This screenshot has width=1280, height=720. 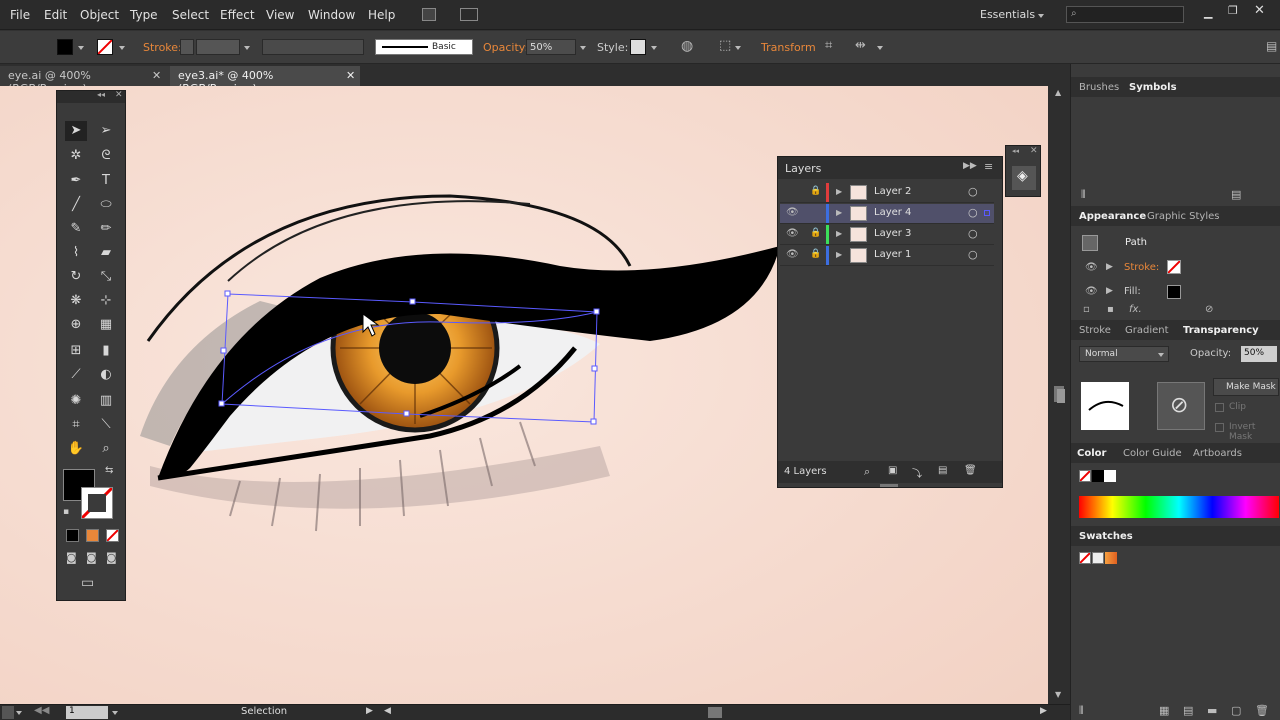 What do you see at coordinates (1141, 267) in the screenshot?
I see `appearance-stroke-label: Stroke:` at bounding box center [1141, 267].